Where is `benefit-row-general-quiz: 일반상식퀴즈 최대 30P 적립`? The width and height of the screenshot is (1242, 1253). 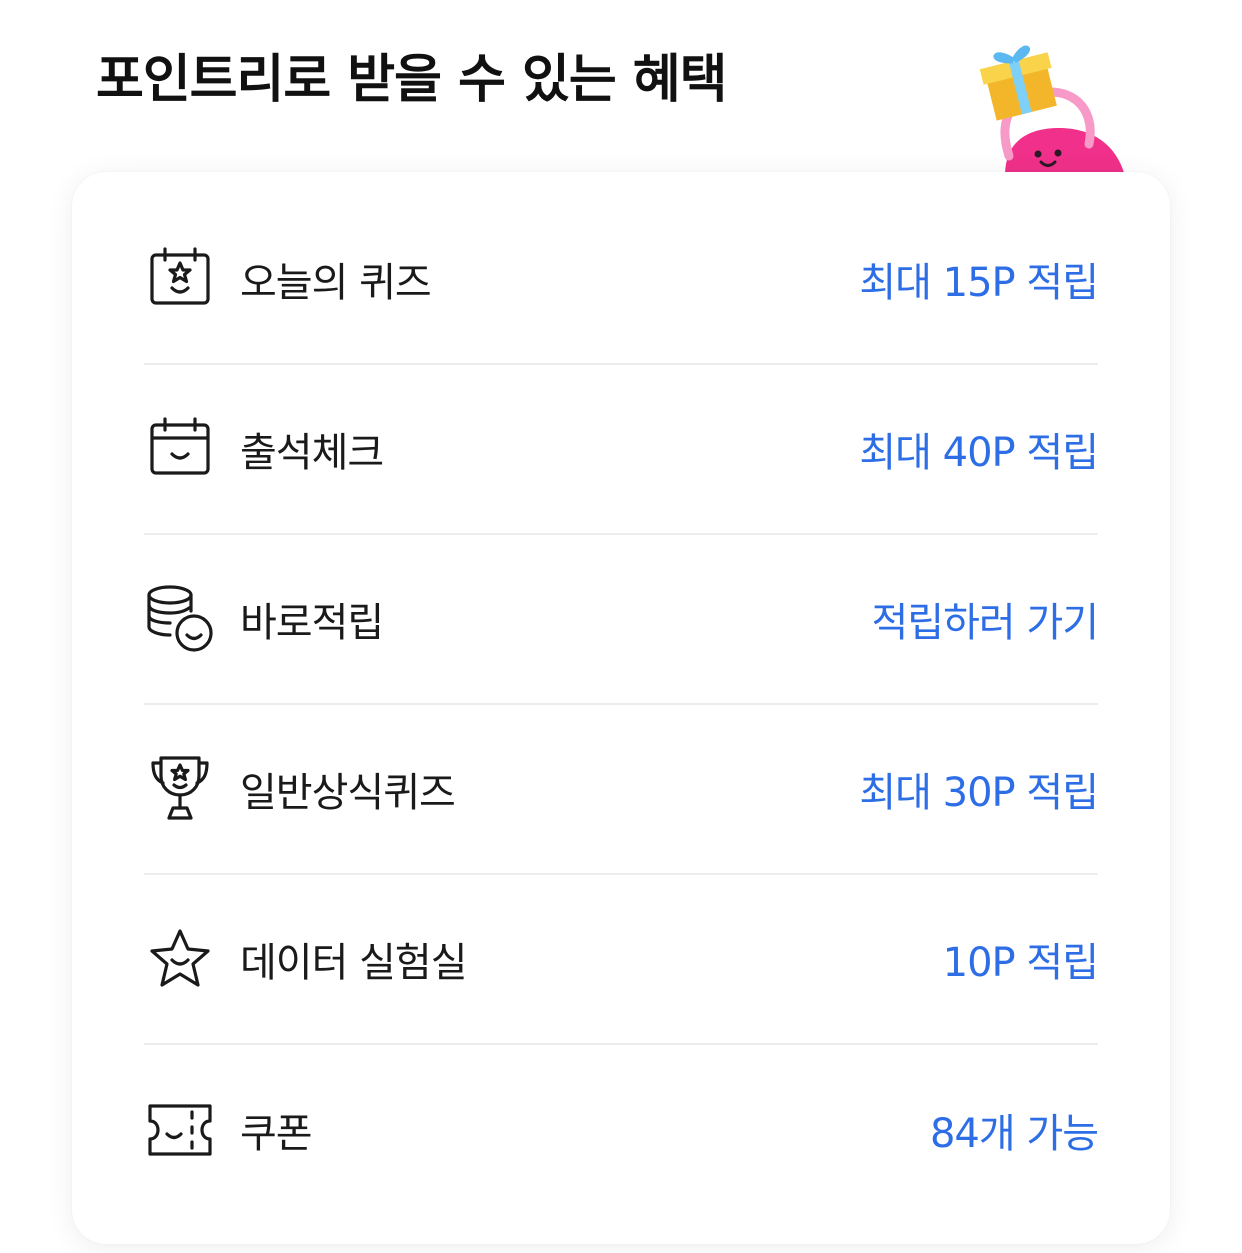
benefit-row-general-quiz: 일반상식퀴즈 최대 30P 적립 is located at coordinates (621, 790).